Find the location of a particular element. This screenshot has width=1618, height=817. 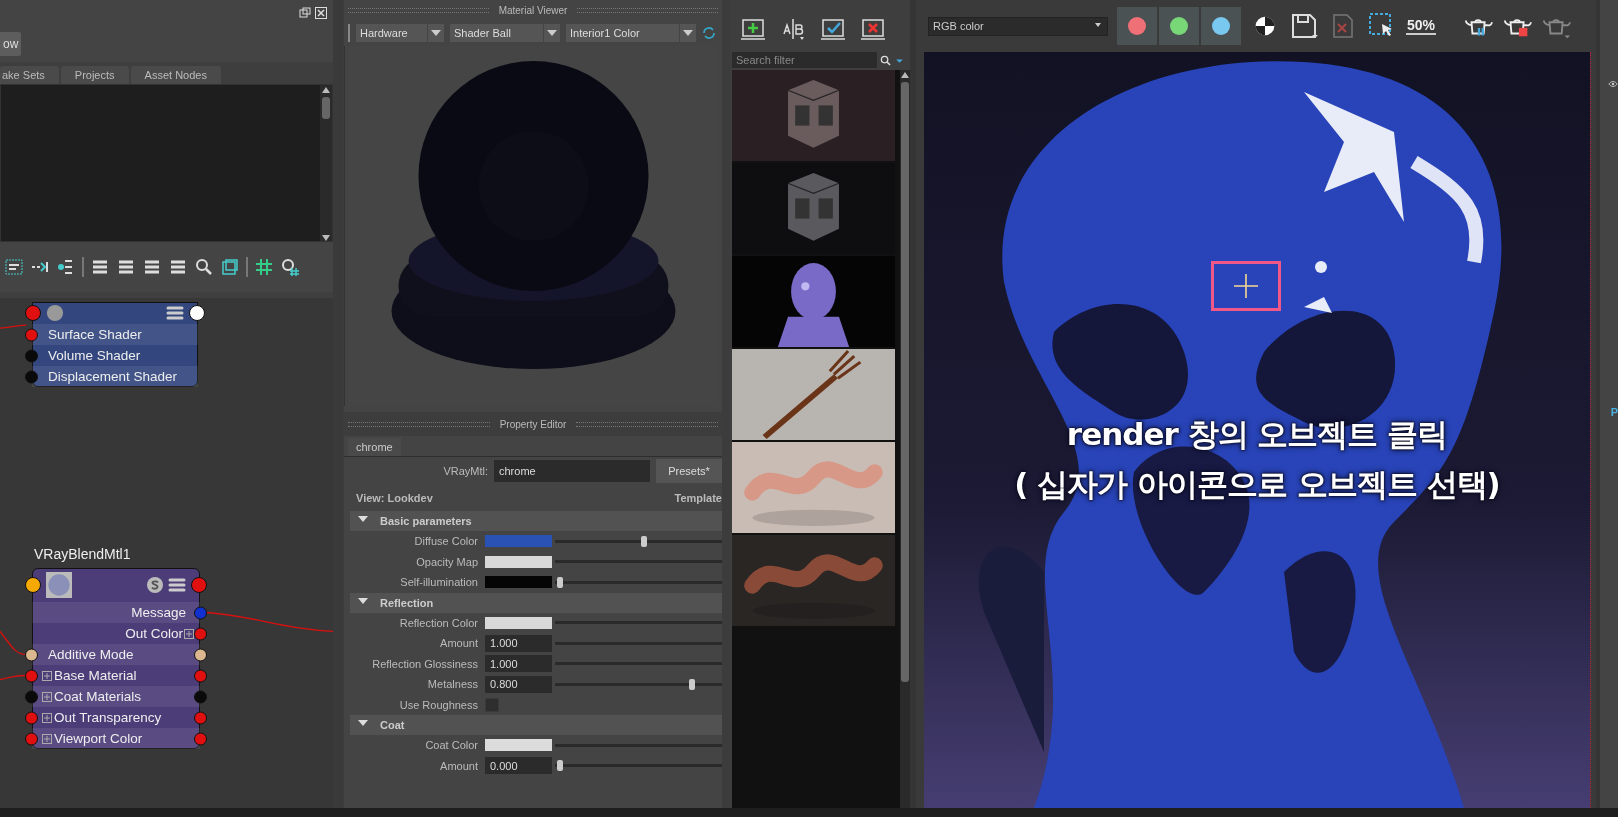

dropdown: Hardware is located at coordinates (400, 33).